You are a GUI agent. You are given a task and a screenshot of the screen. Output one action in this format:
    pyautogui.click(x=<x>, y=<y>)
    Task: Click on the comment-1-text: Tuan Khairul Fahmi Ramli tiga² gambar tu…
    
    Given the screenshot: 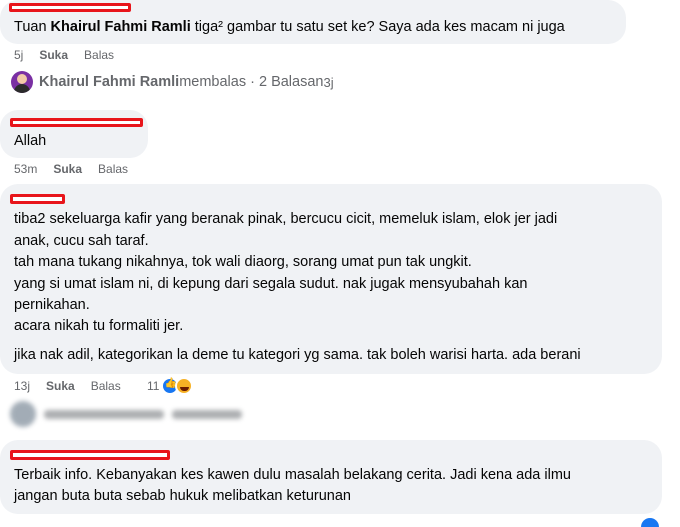 What is the action you would take?
    pyautogui.click(x=289, y=27)
    